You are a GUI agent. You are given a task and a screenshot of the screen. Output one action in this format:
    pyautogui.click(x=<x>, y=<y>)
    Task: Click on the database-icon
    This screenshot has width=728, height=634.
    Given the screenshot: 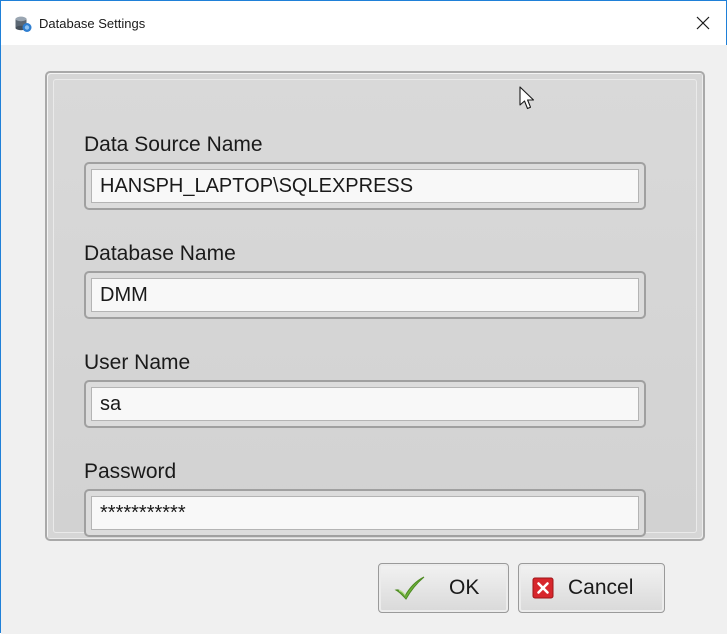 What is the action you would take?
    pyautogui.click(x=23, y=24)
    